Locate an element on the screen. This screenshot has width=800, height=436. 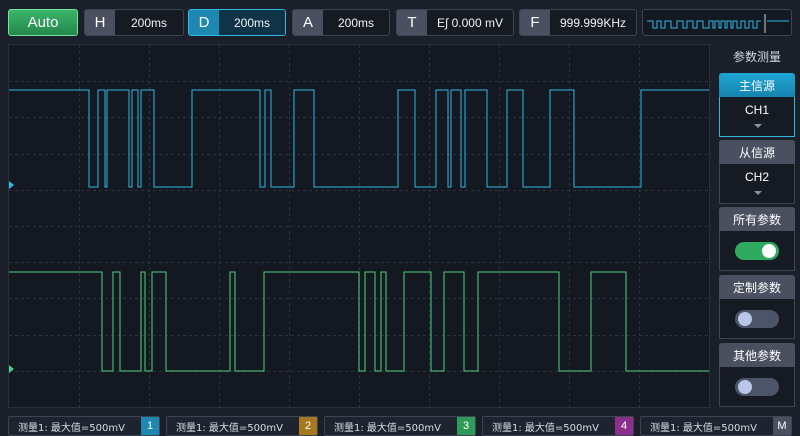
custom-params-button: 定制参数 is located at coordinates (757, 287).